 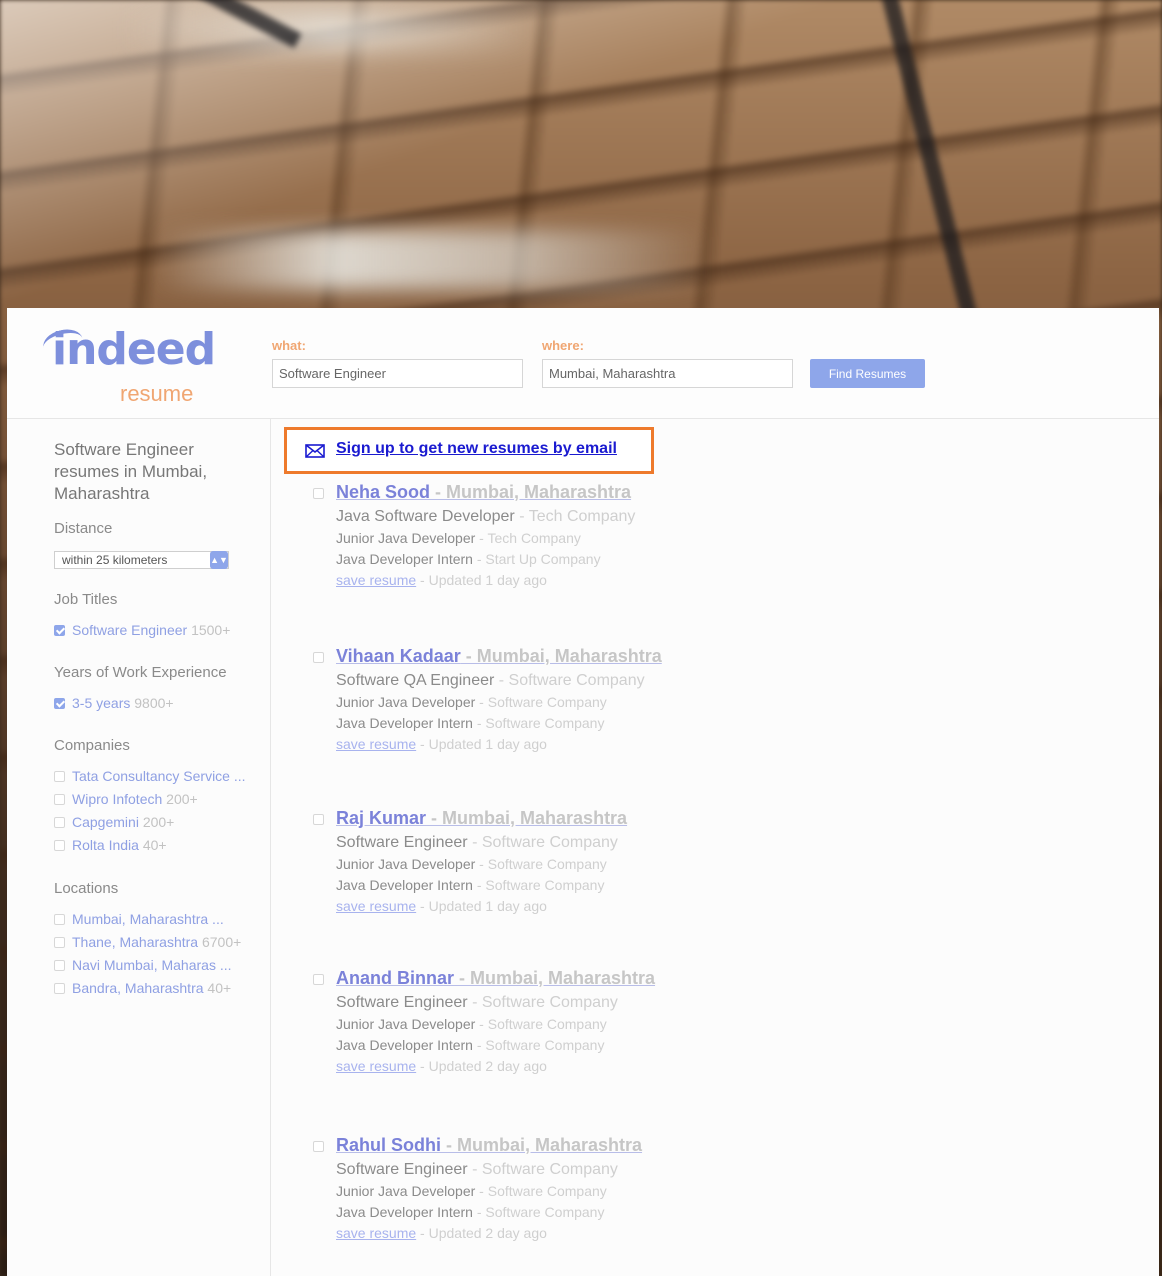 What do you see at coordinates (117, 799) in the screenshot?
I see `filter-label: Wipro Infotech` at bounding box center [117, 799].